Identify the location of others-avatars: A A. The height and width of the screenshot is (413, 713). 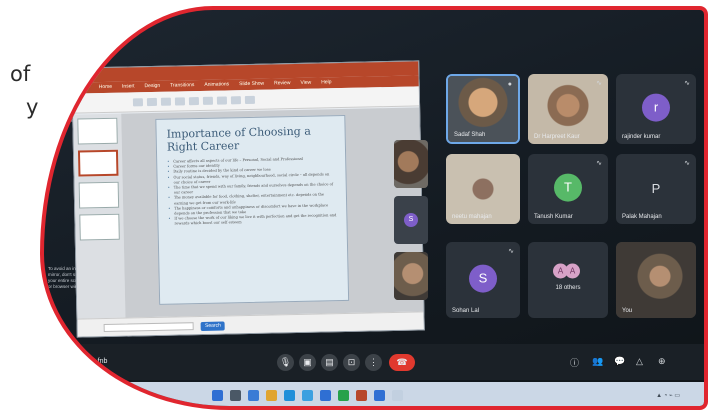
(566, 271).